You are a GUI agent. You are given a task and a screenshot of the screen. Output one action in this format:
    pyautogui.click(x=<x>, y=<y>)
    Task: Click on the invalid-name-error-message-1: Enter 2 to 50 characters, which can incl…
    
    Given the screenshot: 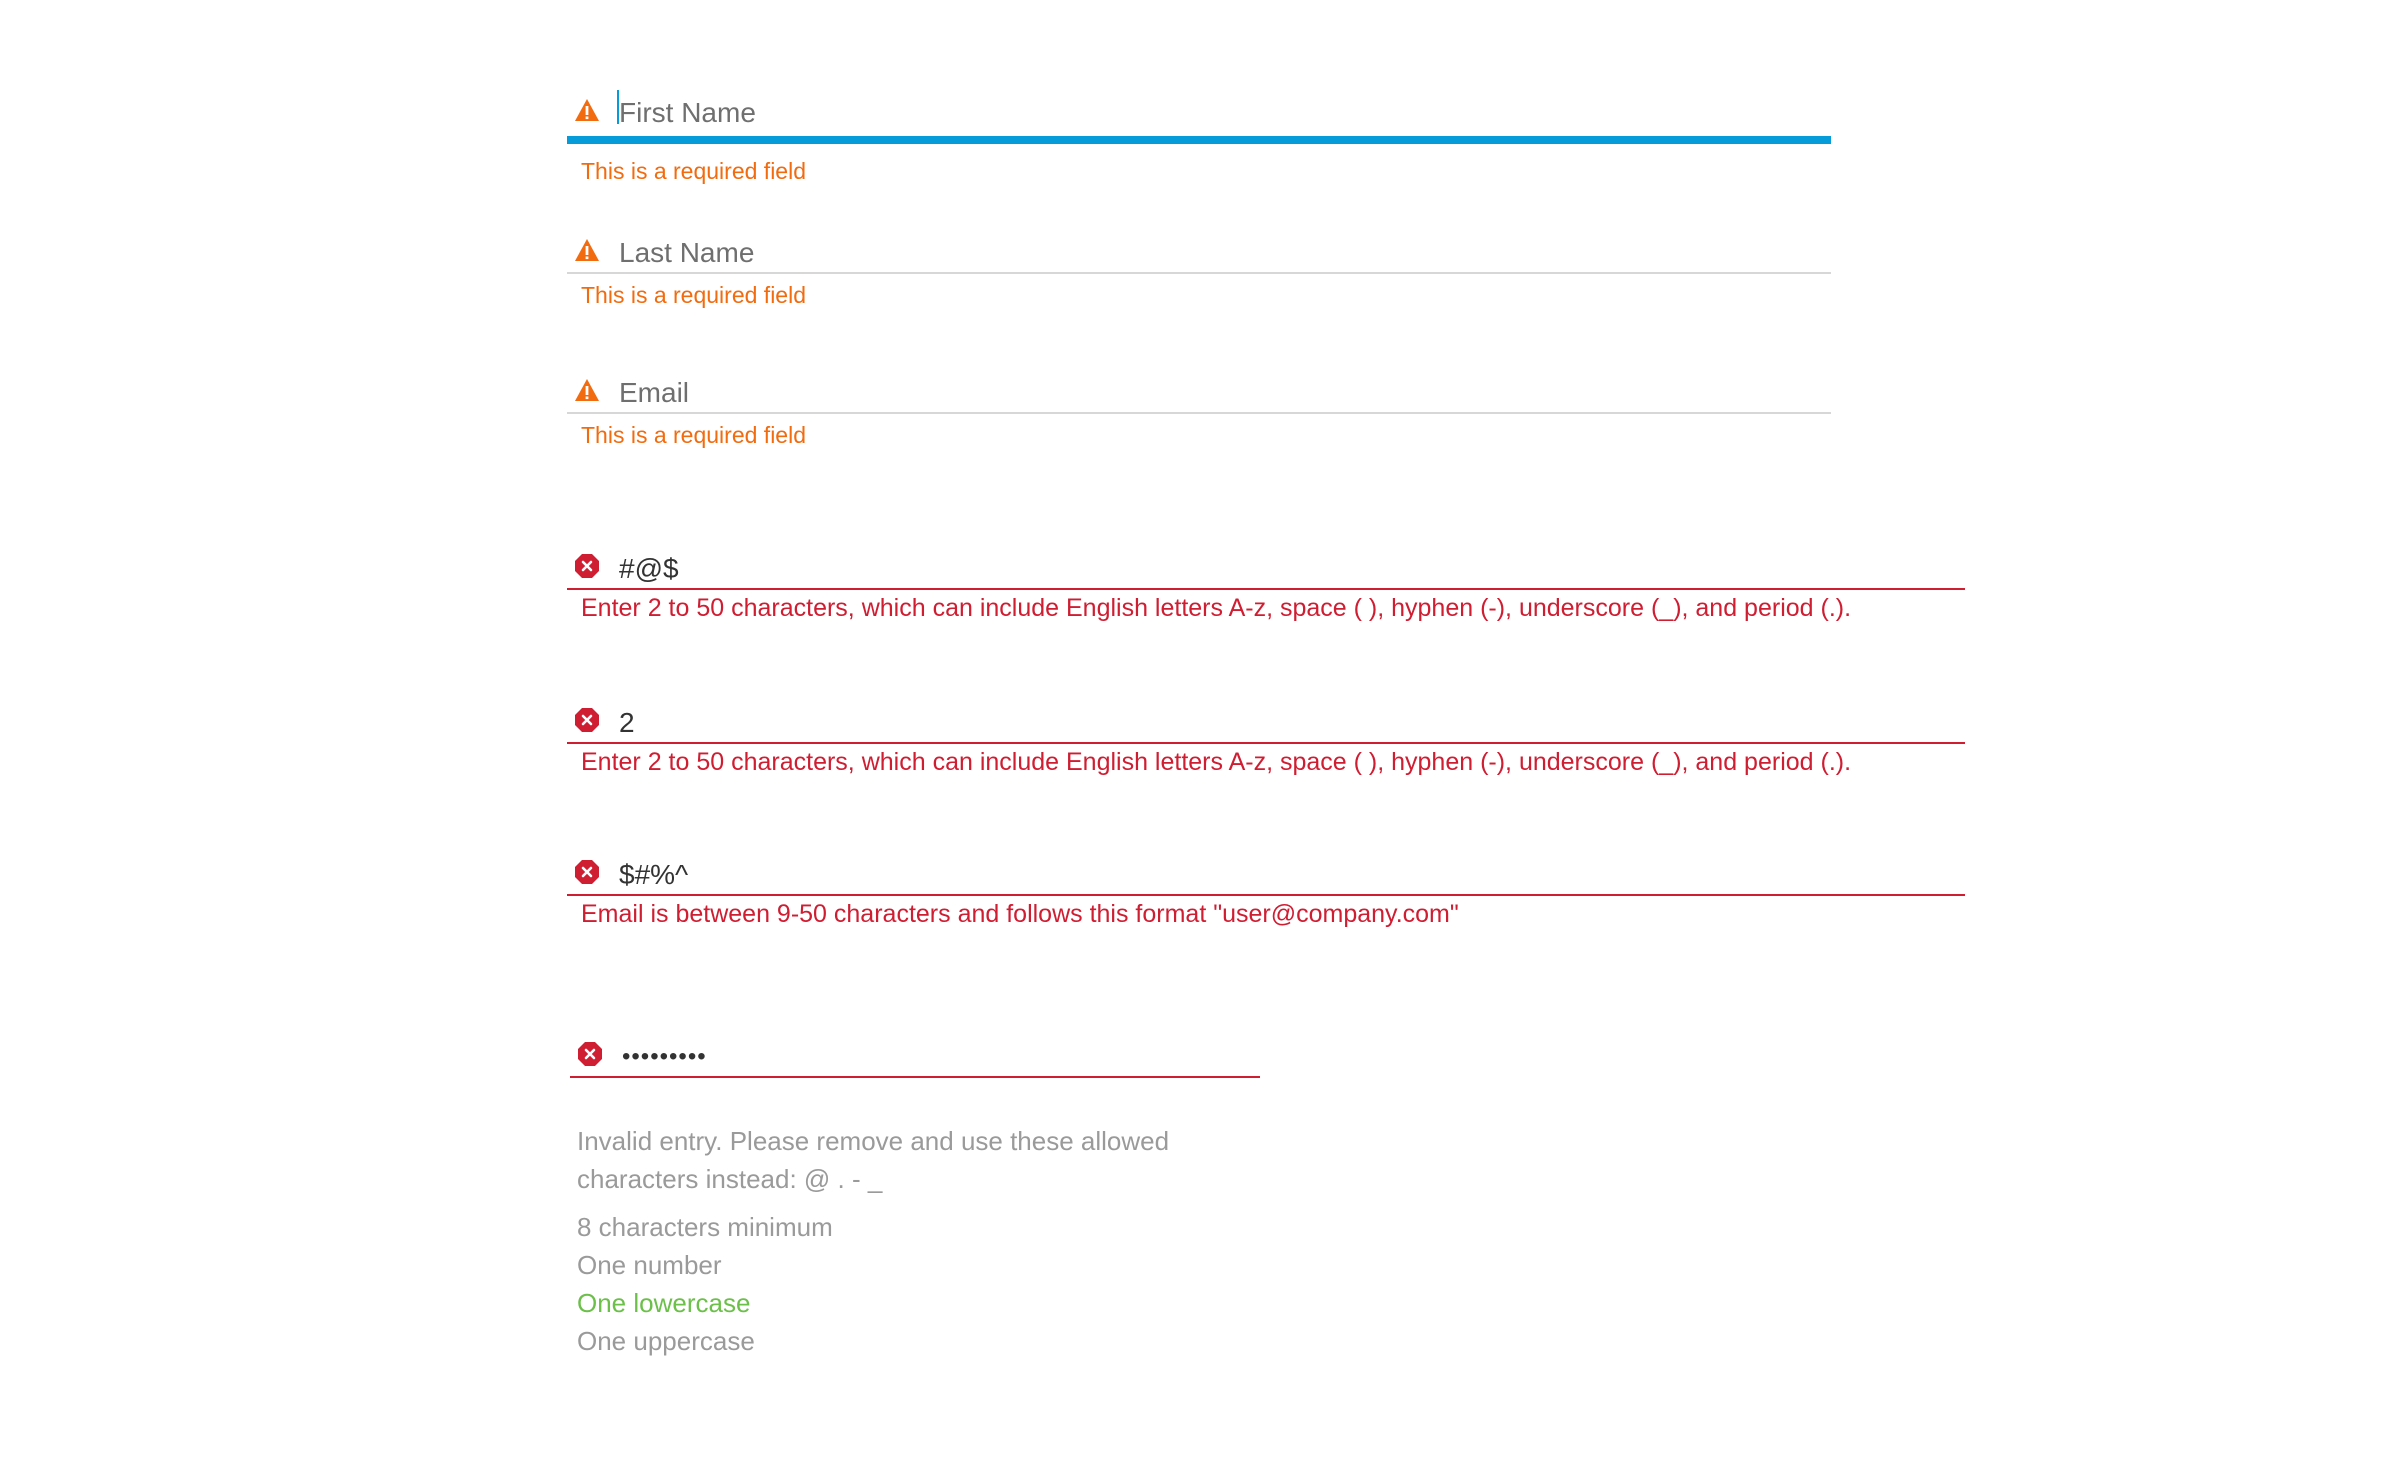 What is the action you would take?
    pyautogui.click(x=1216, y=608)
    